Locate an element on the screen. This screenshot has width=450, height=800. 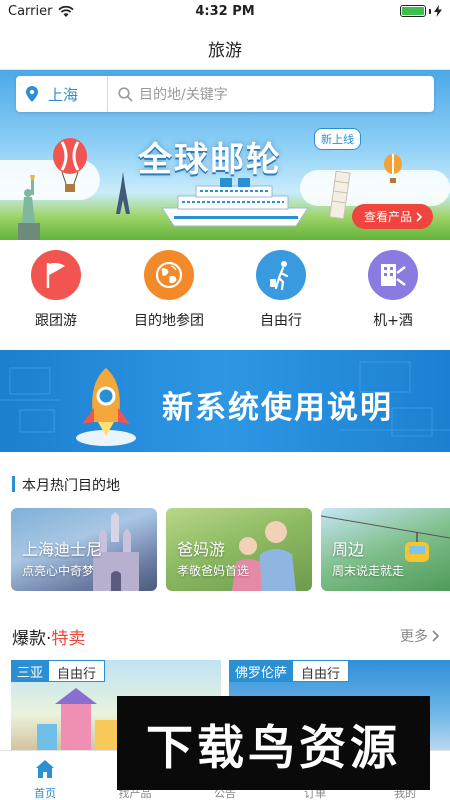
home-icon is located at coordinates (45, 769).